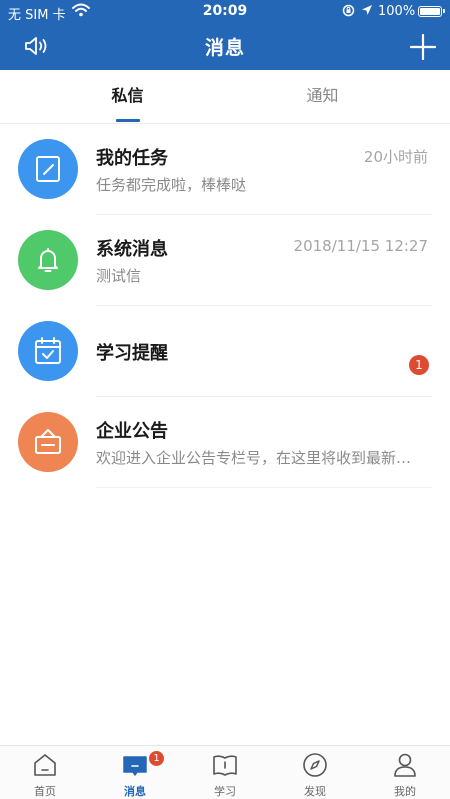 Image resolution: width=450 pixels, height=799 pixels. I want to click on message-title: 系统消息, so click(132, 249).